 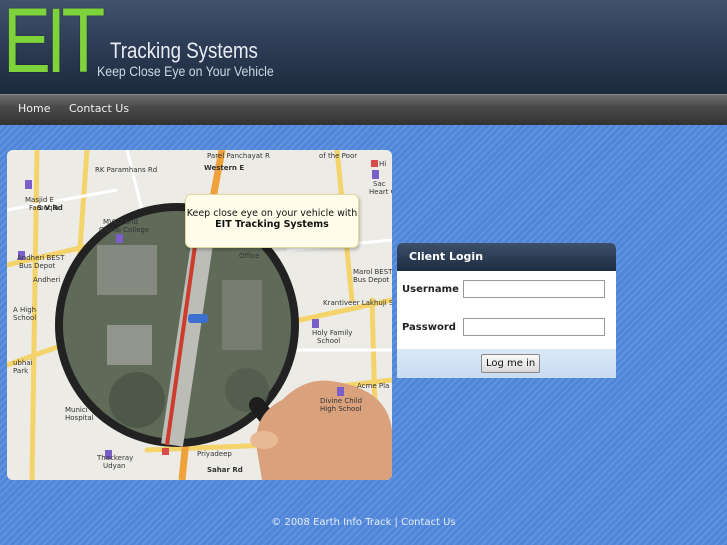 I want to click on map-label: Udyan, so click(x=114, y=466).